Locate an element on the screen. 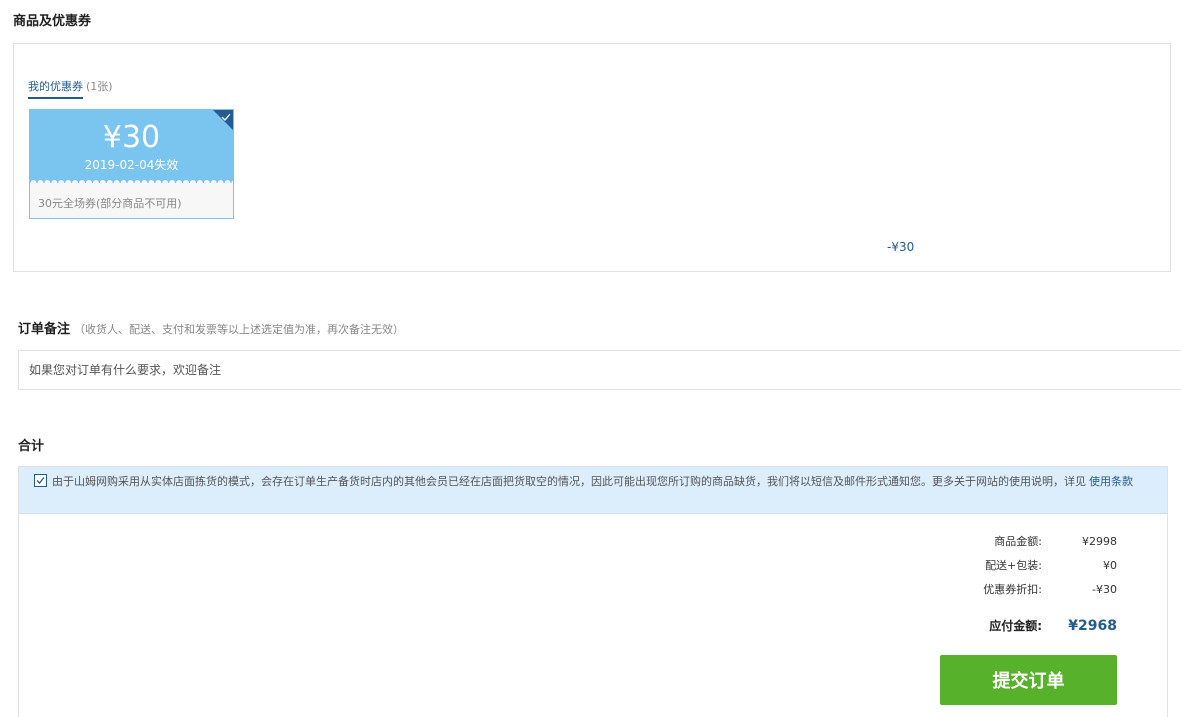 The width and height of the screenshot is (1181, 717). summary-label: 优惠券折扣: is located at coordinates (1012, 589).